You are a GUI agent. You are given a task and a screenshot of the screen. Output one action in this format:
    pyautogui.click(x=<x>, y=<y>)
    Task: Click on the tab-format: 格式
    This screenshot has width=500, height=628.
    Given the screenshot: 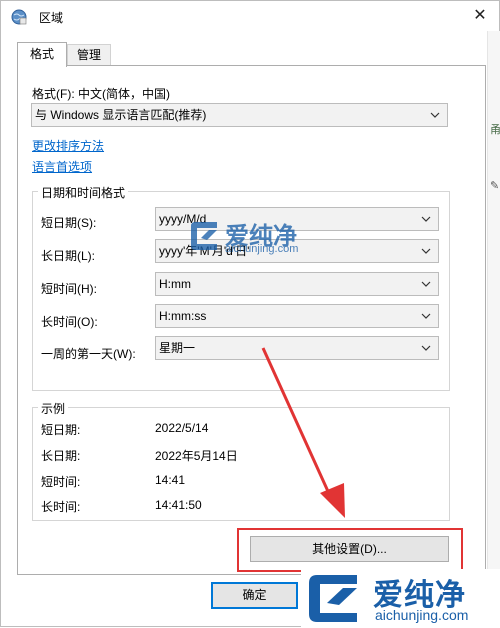 What is the action you would take?
    pyautogui.click(x=42, y=54)
    